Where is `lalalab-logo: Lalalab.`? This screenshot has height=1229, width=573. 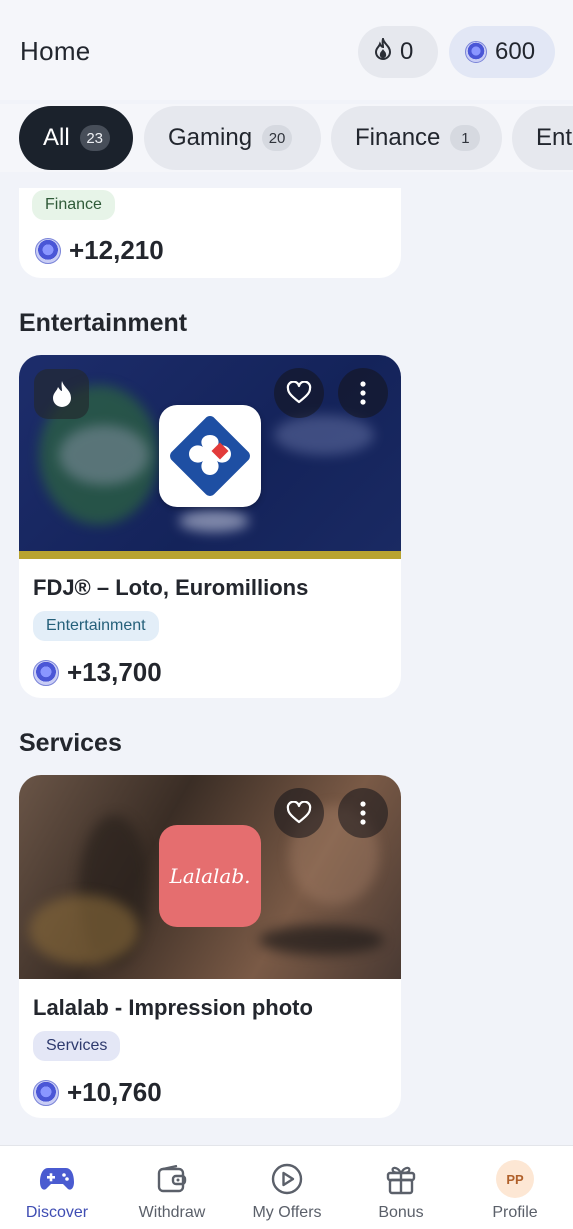
lalalab-logo: Lalalab. is located at coordinates (210, 876).